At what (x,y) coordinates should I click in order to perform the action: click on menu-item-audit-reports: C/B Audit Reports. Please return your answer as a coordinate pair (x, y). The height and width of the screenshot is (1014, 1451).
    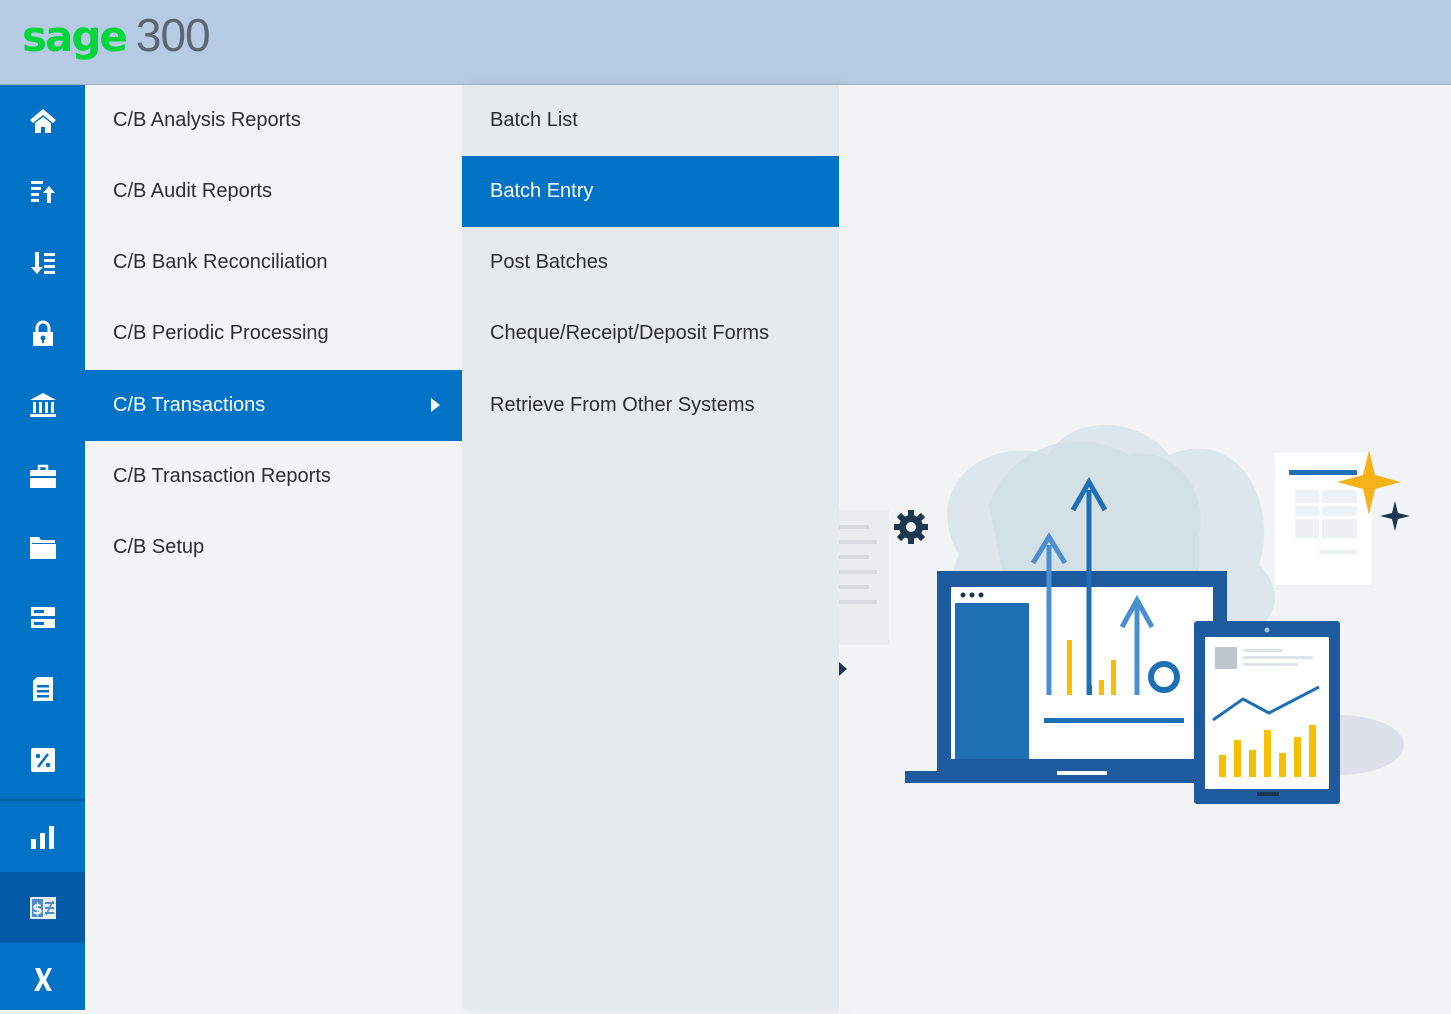
    Looking at the image, I should click on (273, 191).